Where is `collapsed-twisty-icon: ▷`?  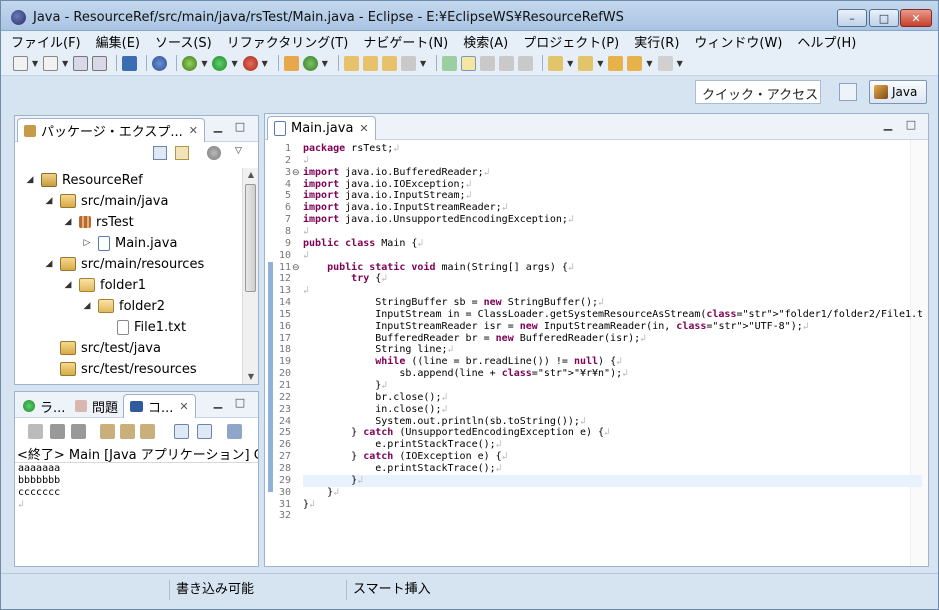 collapsed-twisty-icon: ▷ is located at coordinates (87, 243).